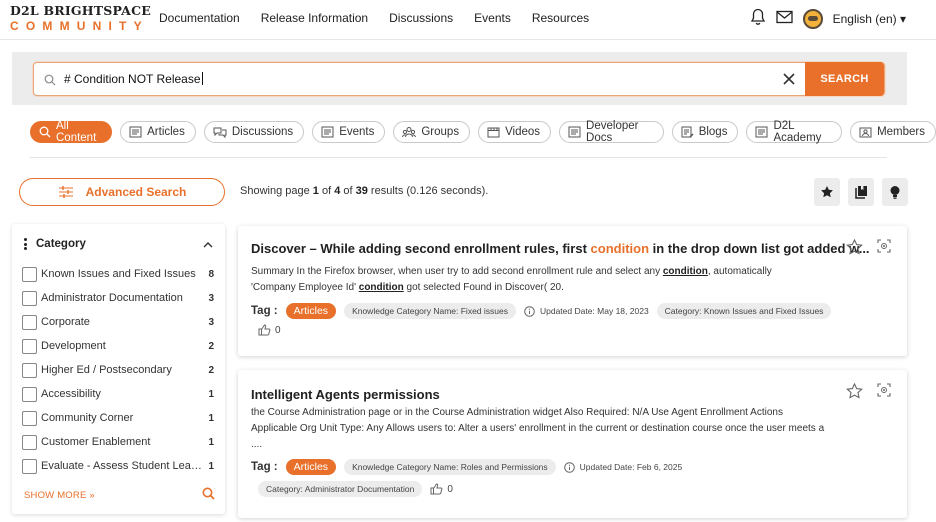 The width and height of the screenshot is (936, 522). Describe the element at coordinates (705, 132) in the screenshot. I see `filter-blogs: Blogs` at that location.